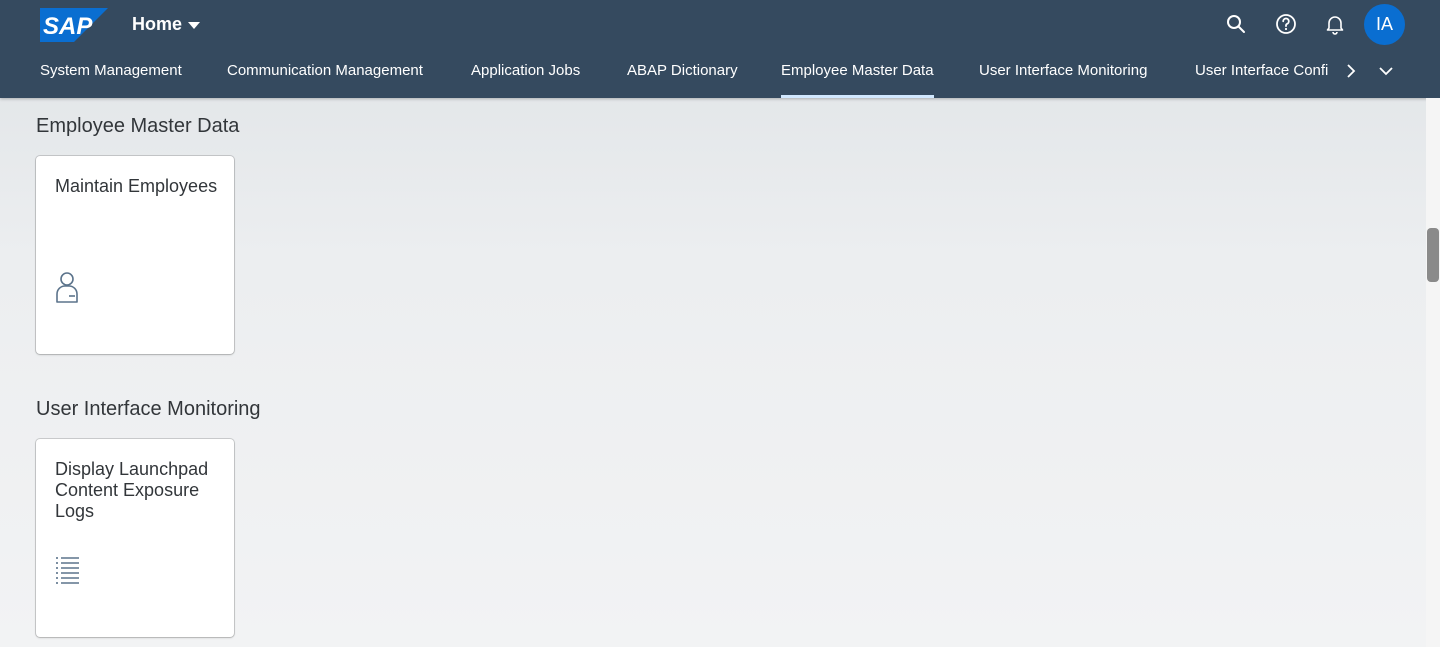  What do you see at coordinates (1265, 74) in the screenshot?
I see `tab-user-interface-configuration: User Interface Confi` at bounding box center [1265, 74].